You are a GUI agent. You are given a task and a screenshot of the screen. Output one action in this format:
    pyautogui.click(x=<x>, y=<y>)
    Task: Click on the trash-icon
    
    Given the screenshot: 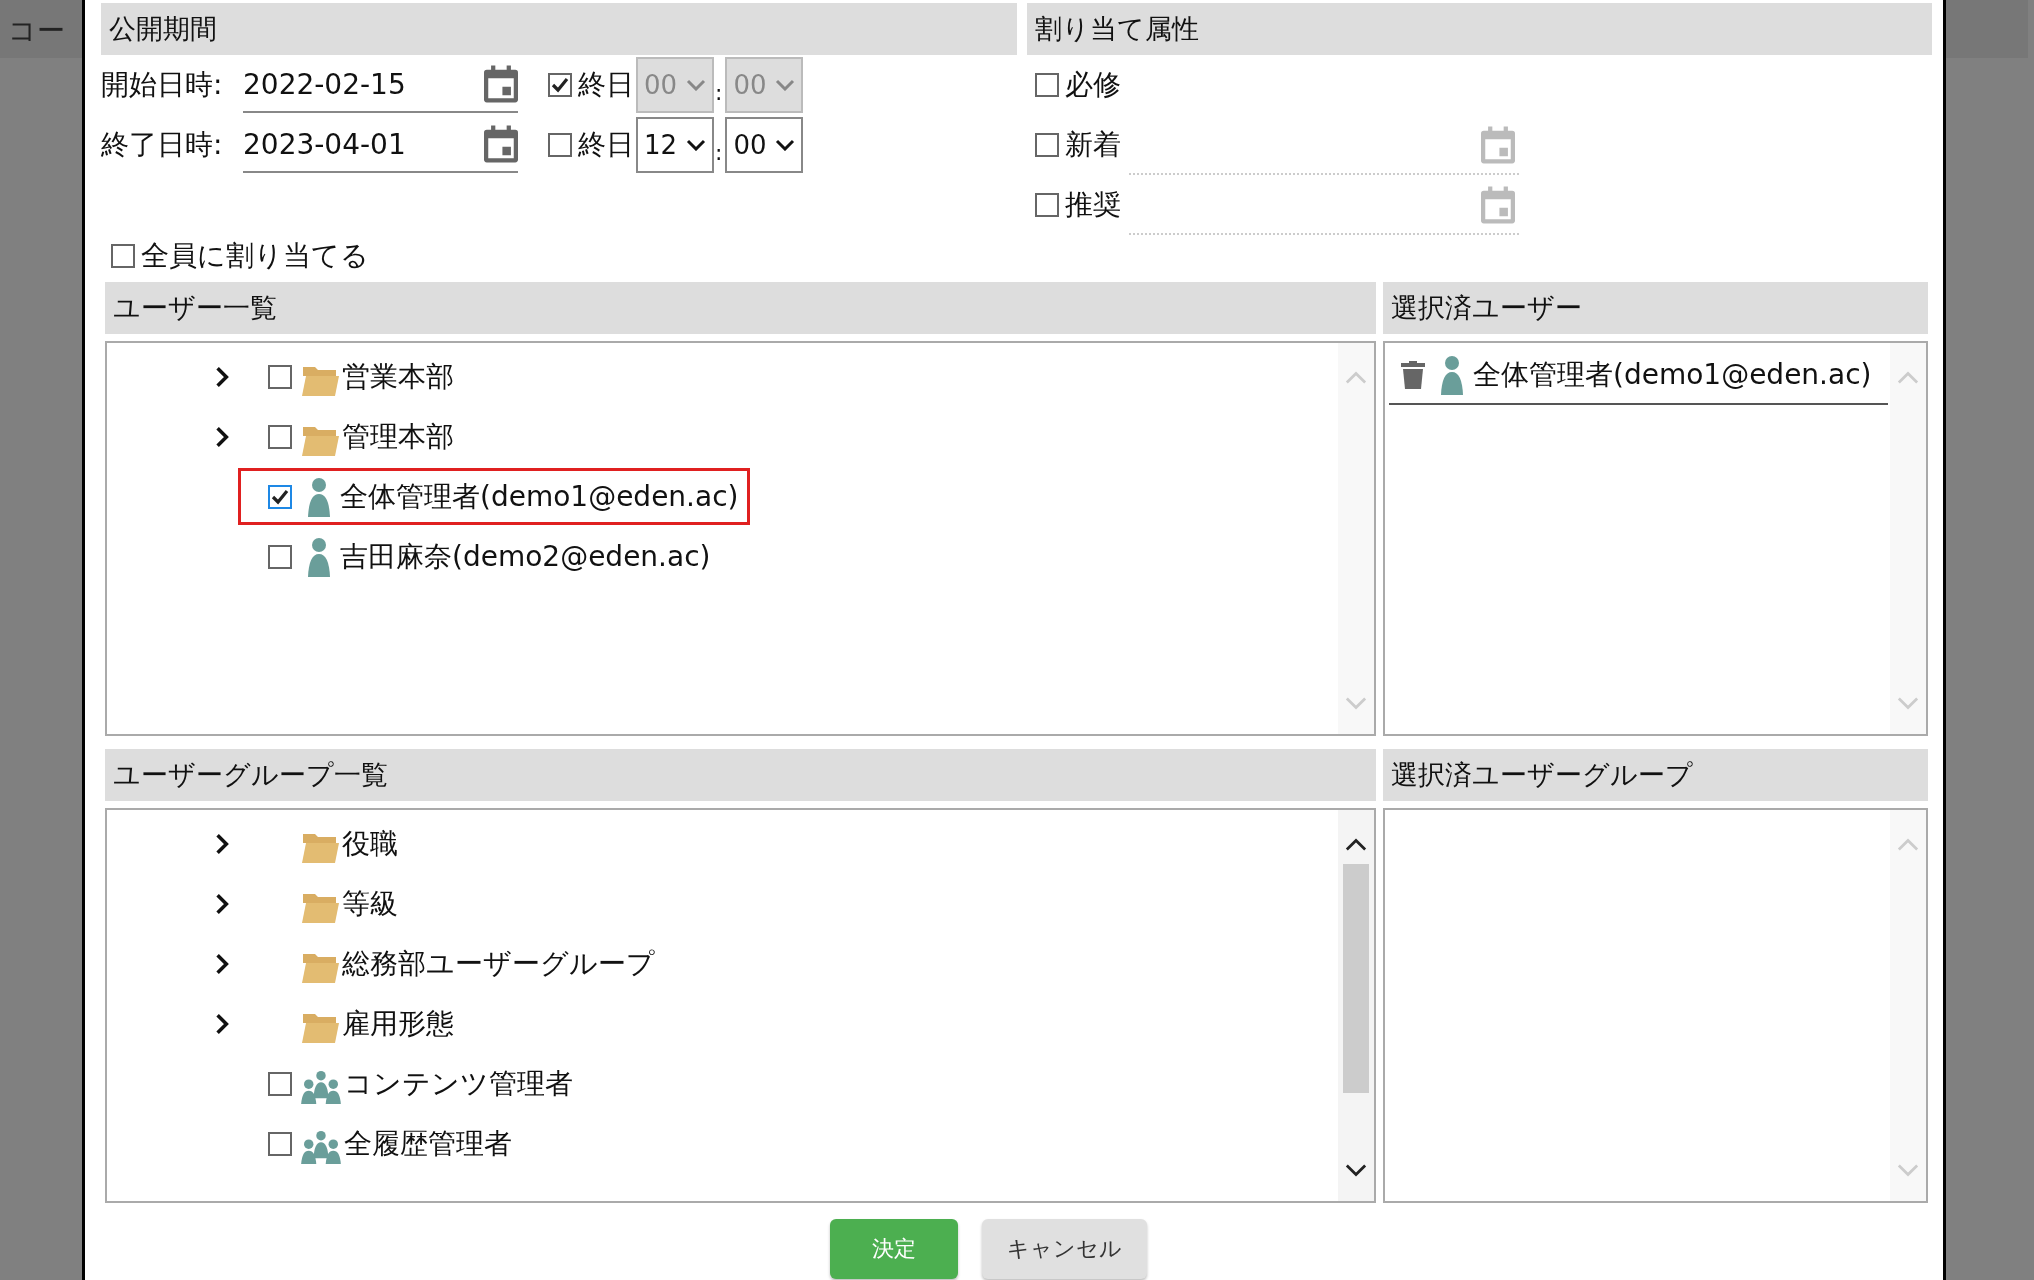 What is the action you would take?
    pyautogui.click(x=1413, y=375)
    